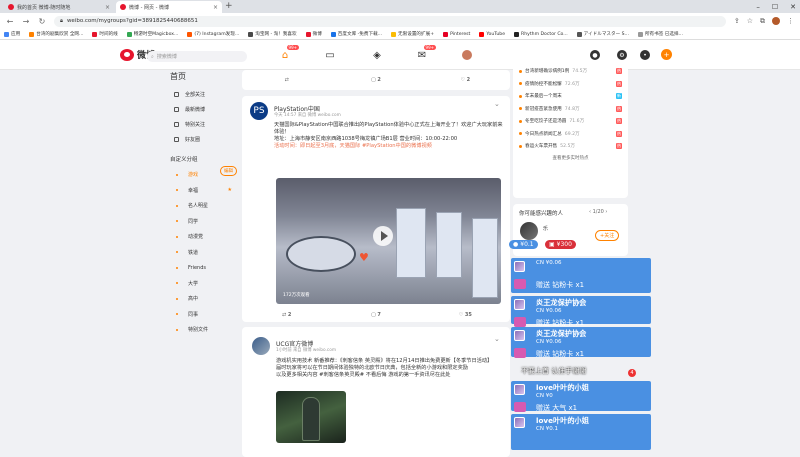  I want to click on hot-item: 年末最后一个周末新, so click(570, 96).